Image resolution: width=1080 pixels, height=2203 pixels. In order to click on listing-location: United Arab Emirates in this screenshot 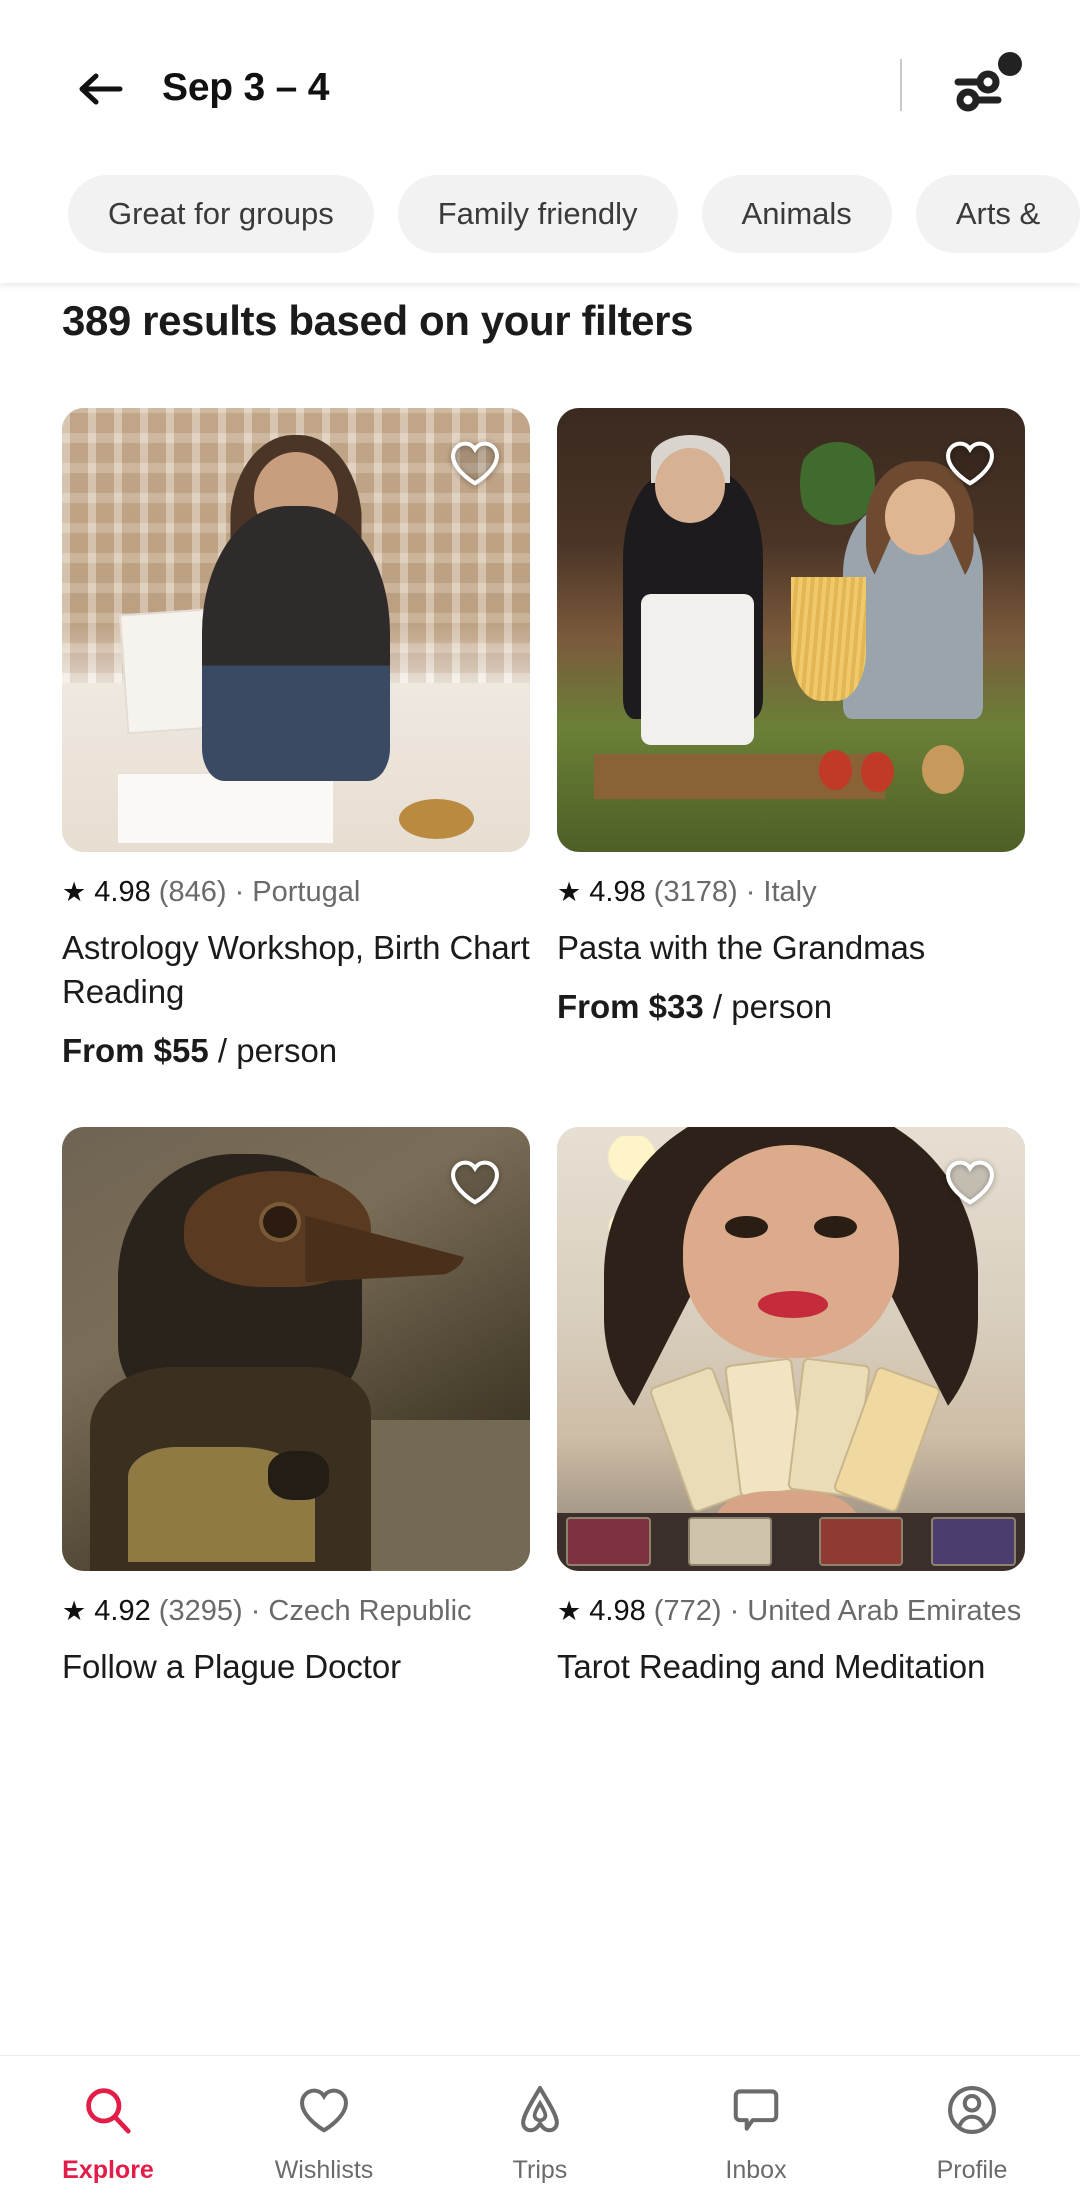, I will do `click(884, 1611)`.